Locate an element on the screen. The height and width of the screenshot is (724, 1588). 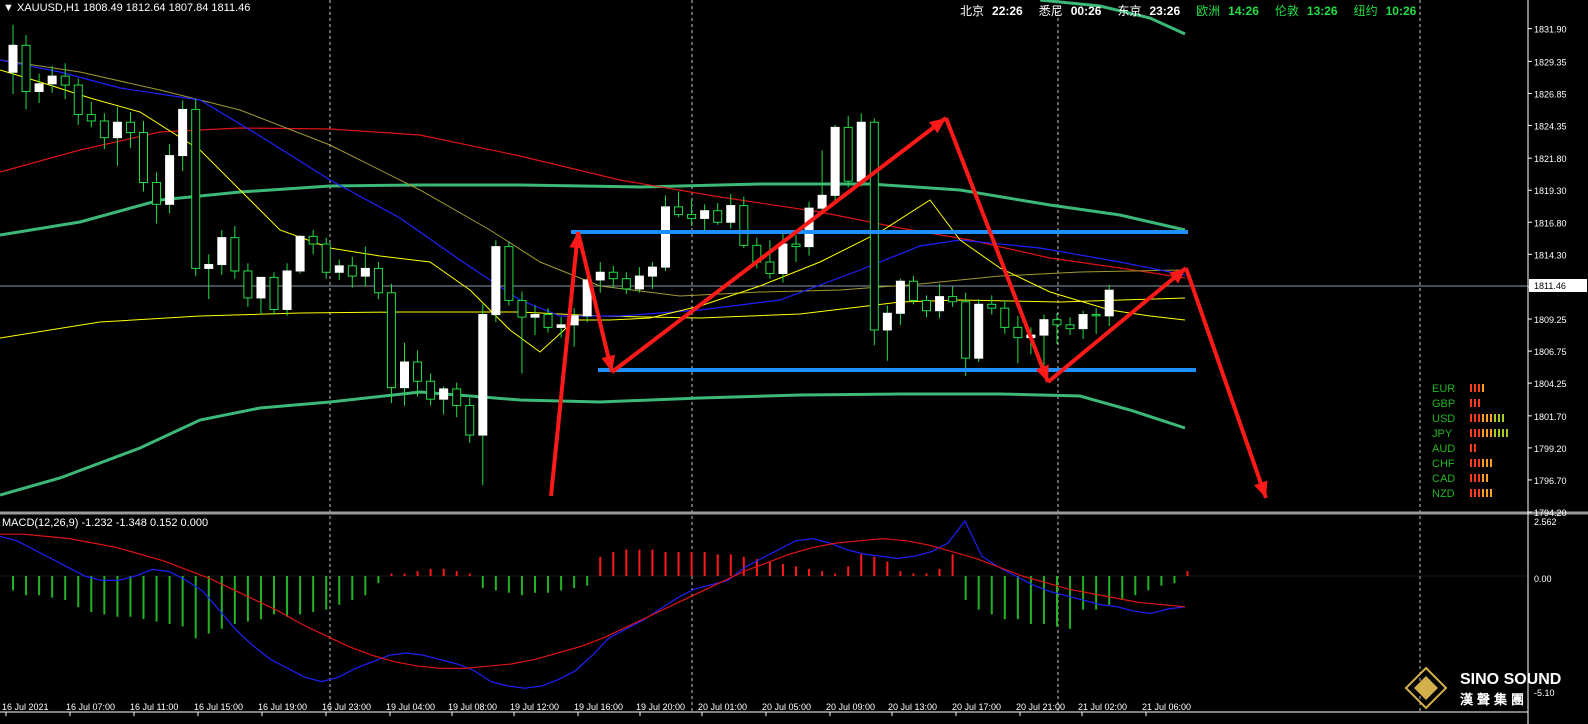
price-tick-label: 1824.35 is located at coordinates (1550, 126).